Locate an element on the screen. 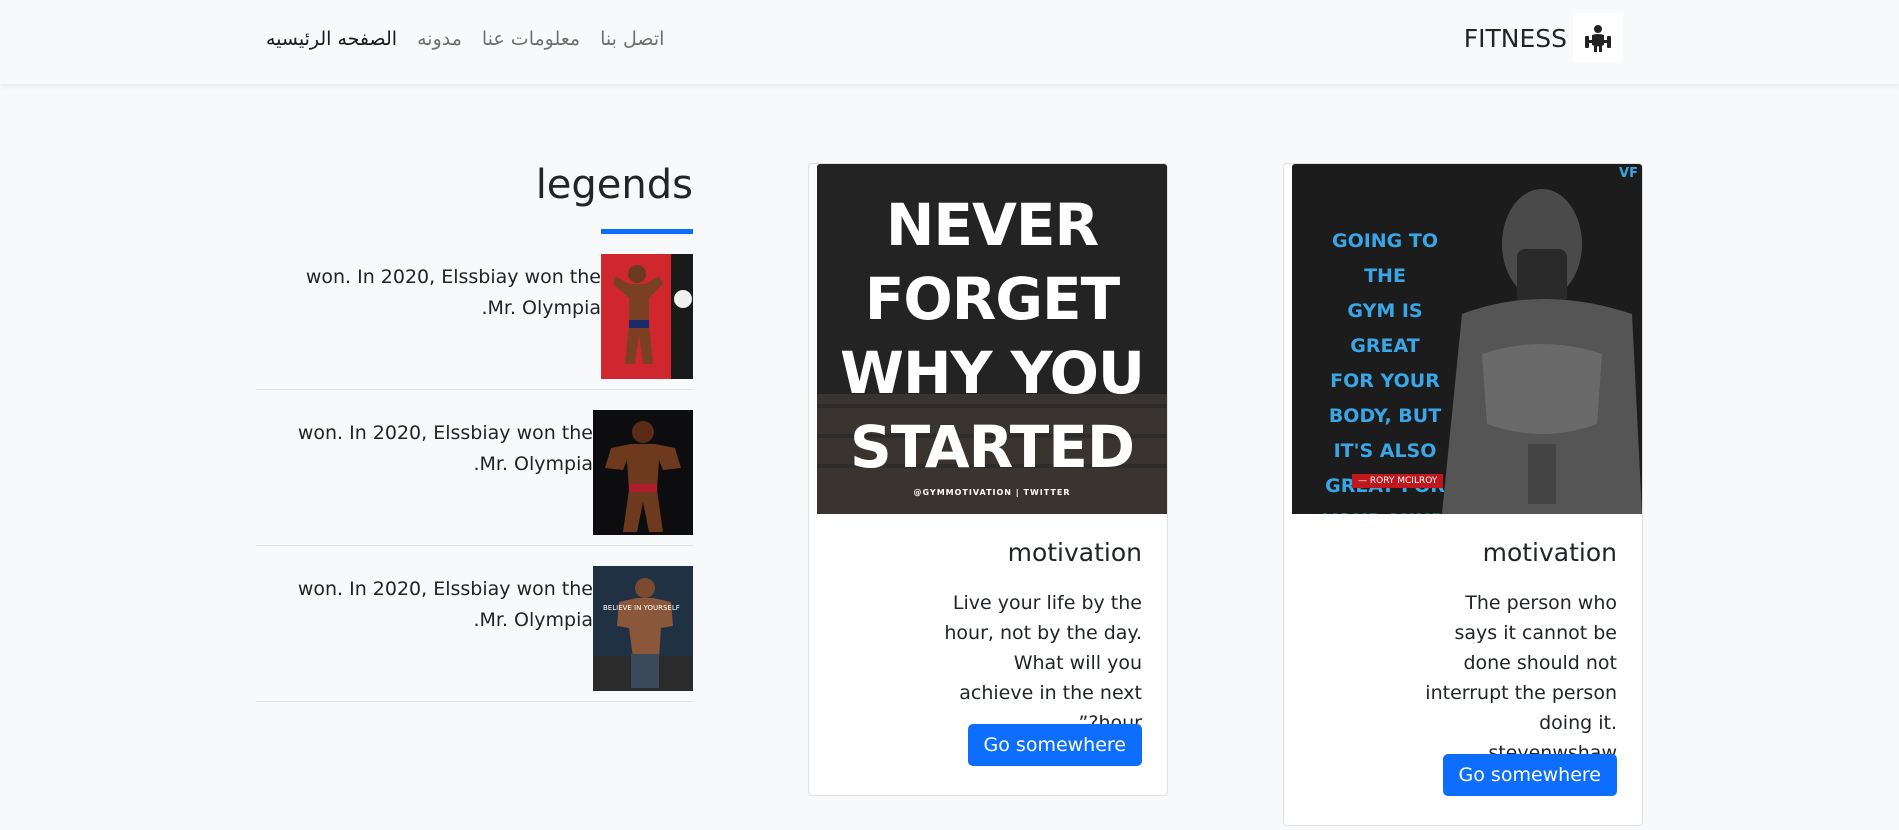  brand: FITNESS is located at coordinates (1543, 38).